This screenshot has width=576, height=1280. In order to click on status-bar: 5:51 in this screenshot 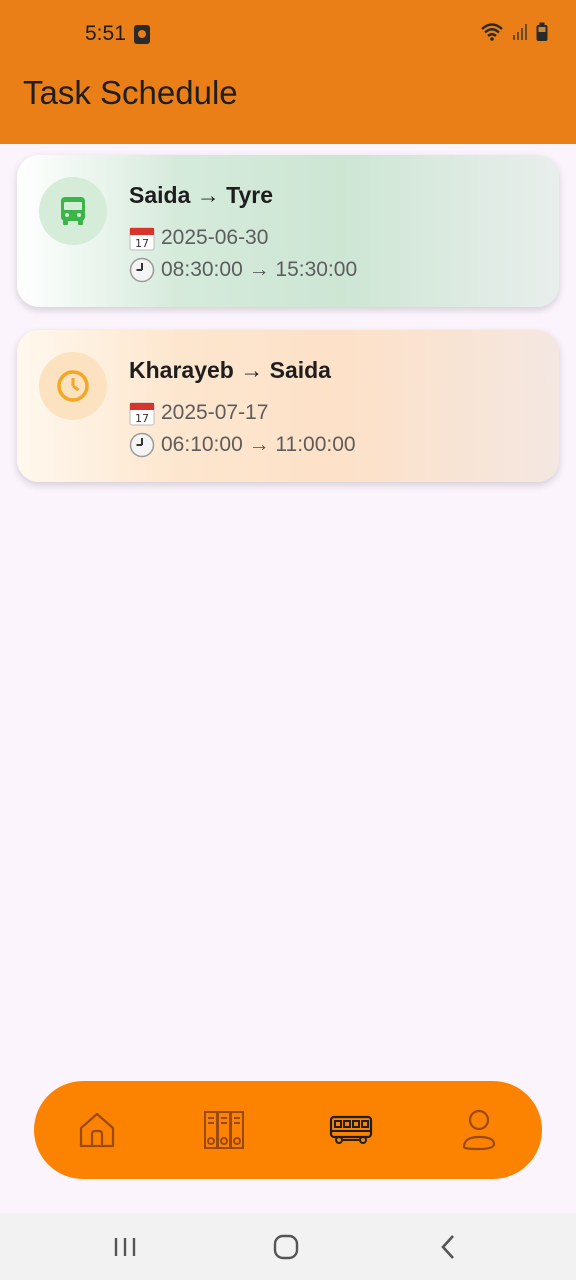, I will do `click(288, 35)`.